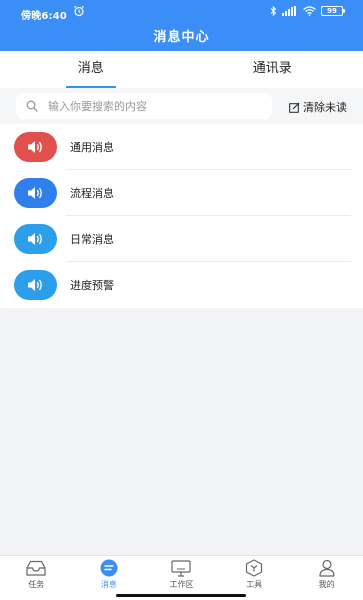  Describe the element at coordinates (181, 12) in the screenshot. I see `status-bar: 傍晚6:40 99` at that location.